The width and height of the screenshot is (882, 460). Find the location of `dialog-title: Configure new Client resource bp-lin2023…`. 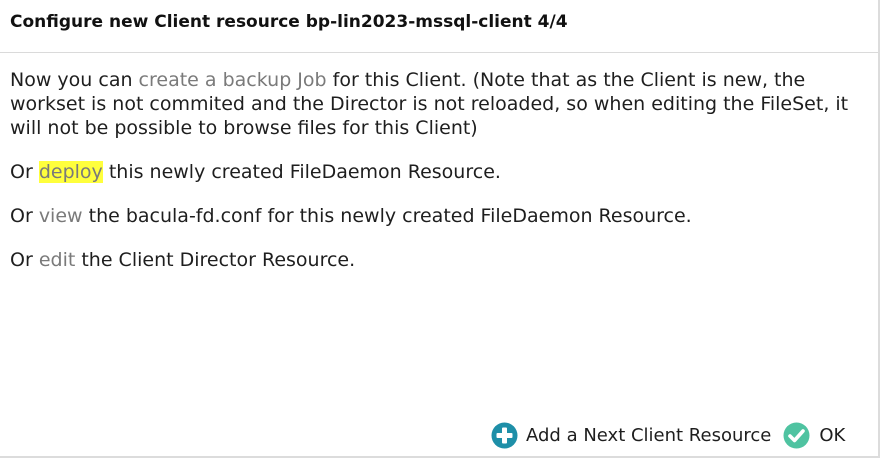

dialog-title: Configure new Client resource bp-lin2023… is located at coordinates (289, 22).